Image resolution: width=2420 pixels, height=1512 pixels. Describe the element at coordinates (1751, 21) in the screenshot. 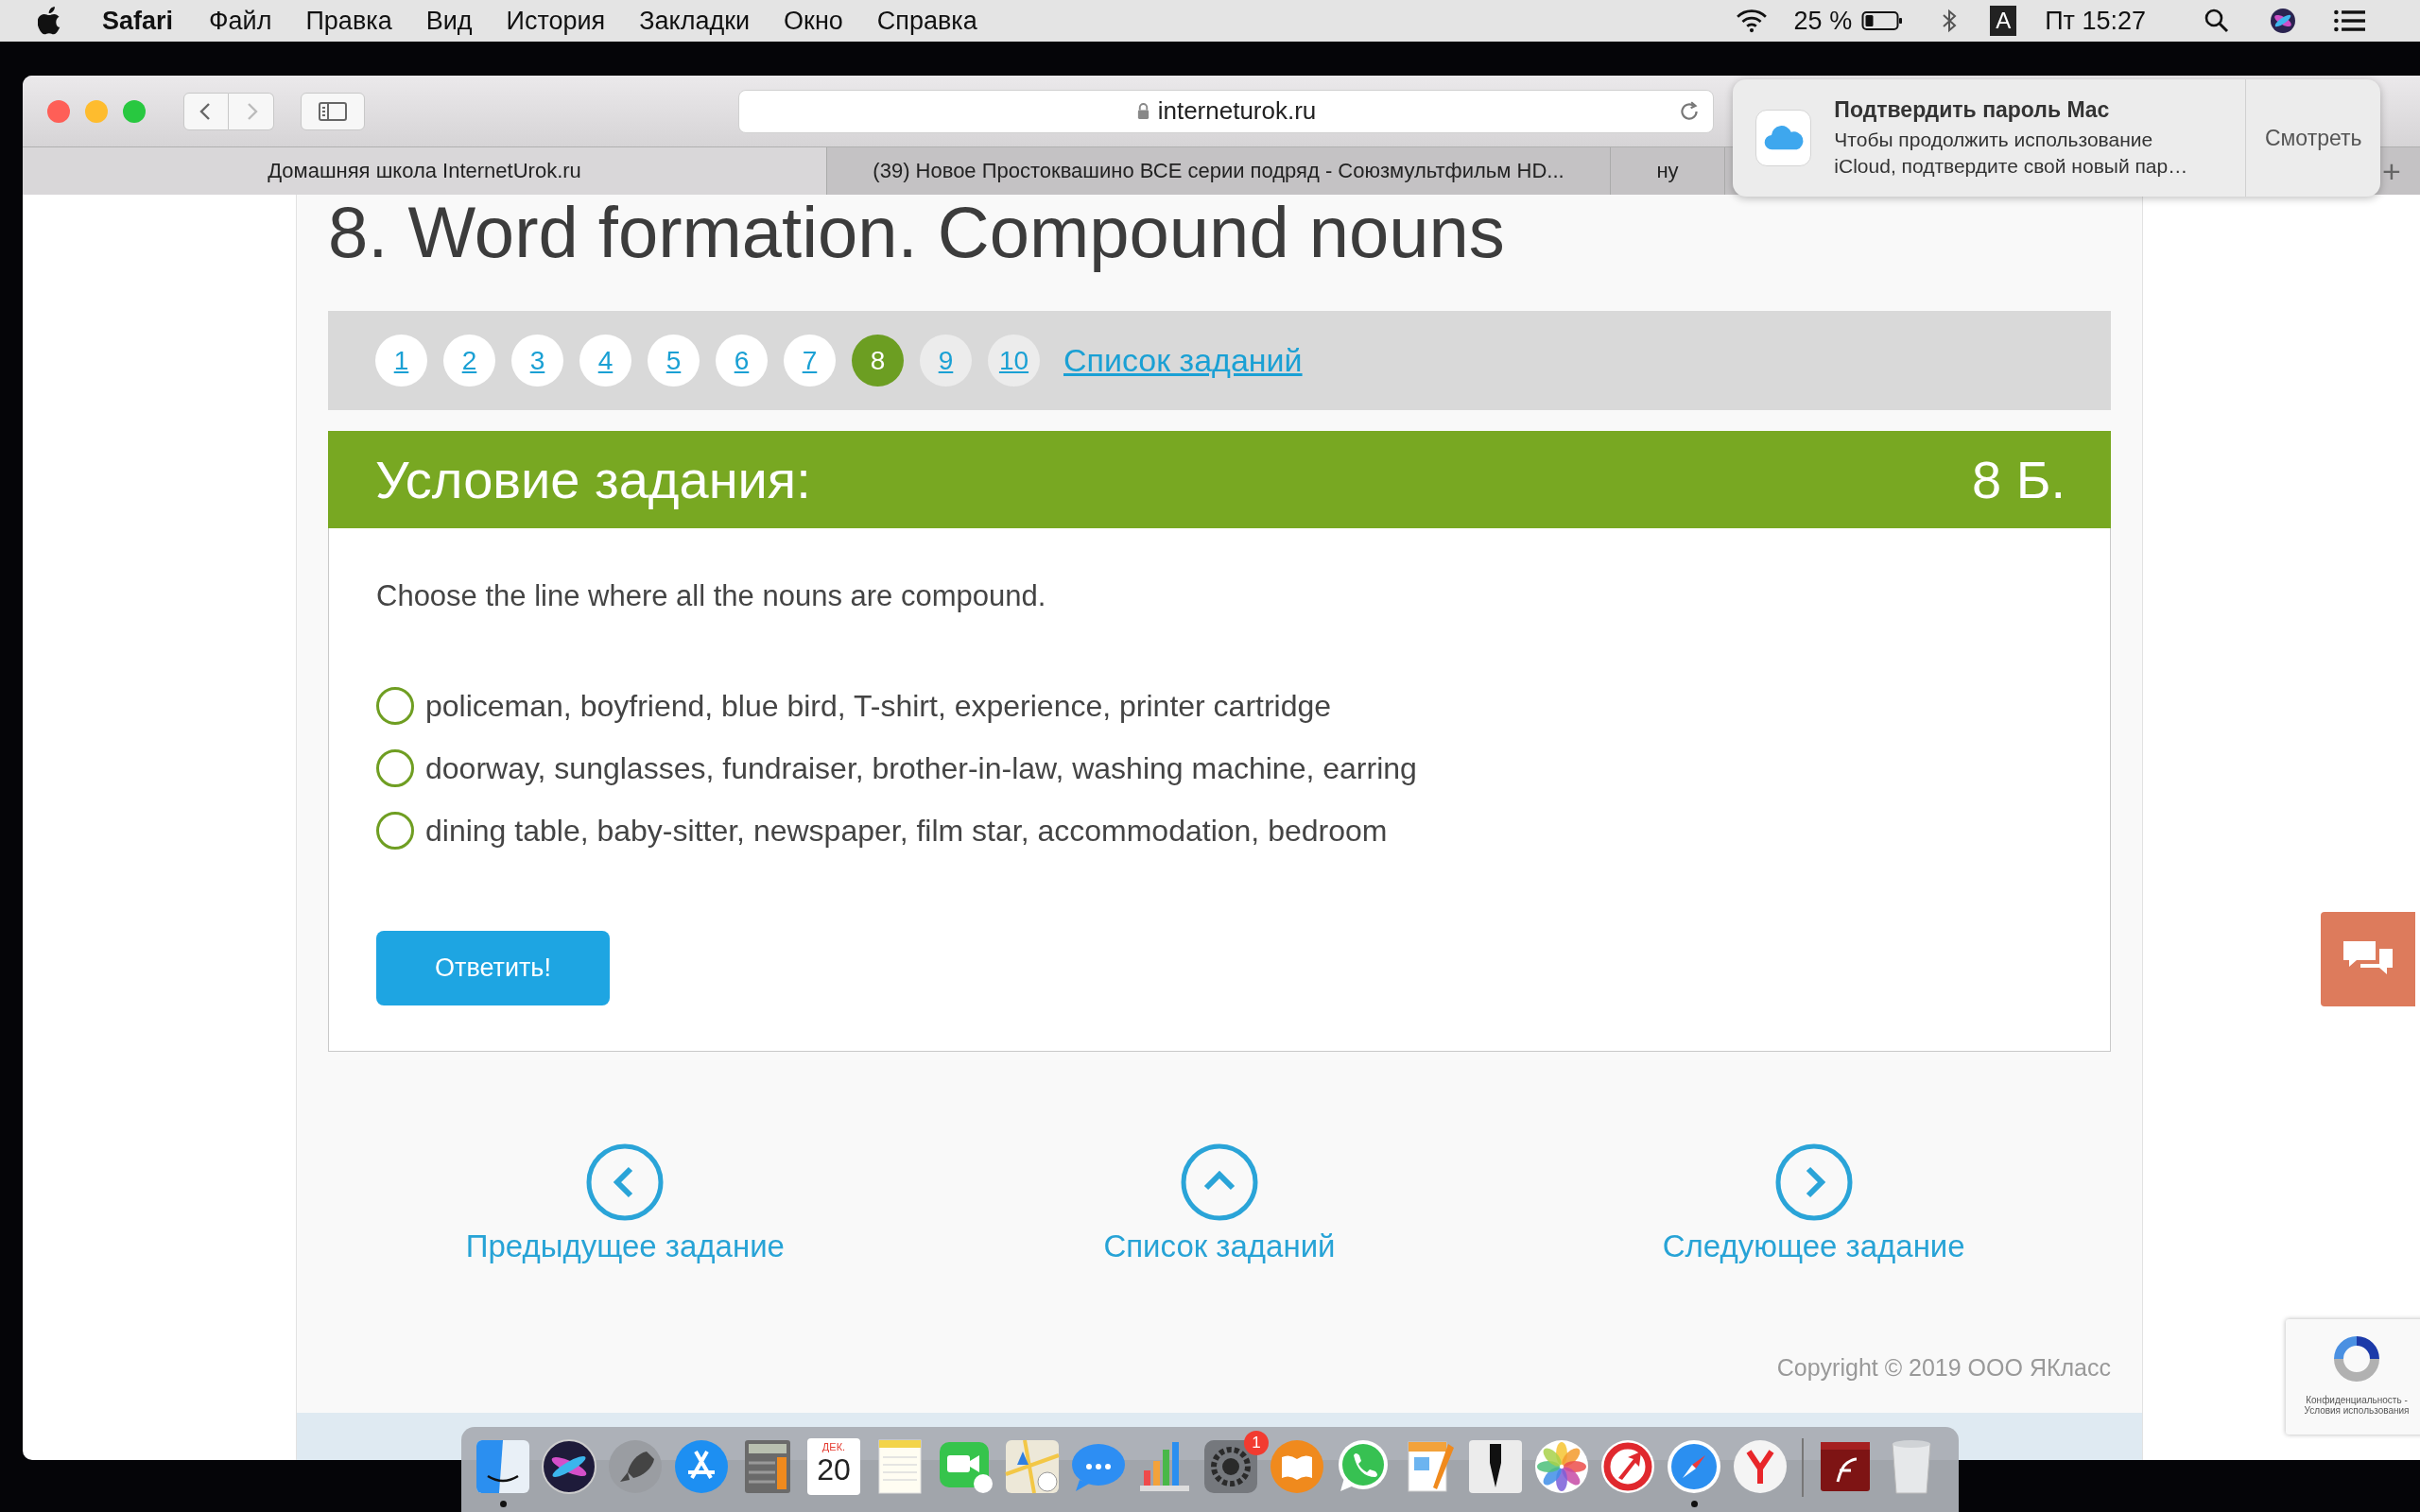

I see `wifi-icon` at that location.